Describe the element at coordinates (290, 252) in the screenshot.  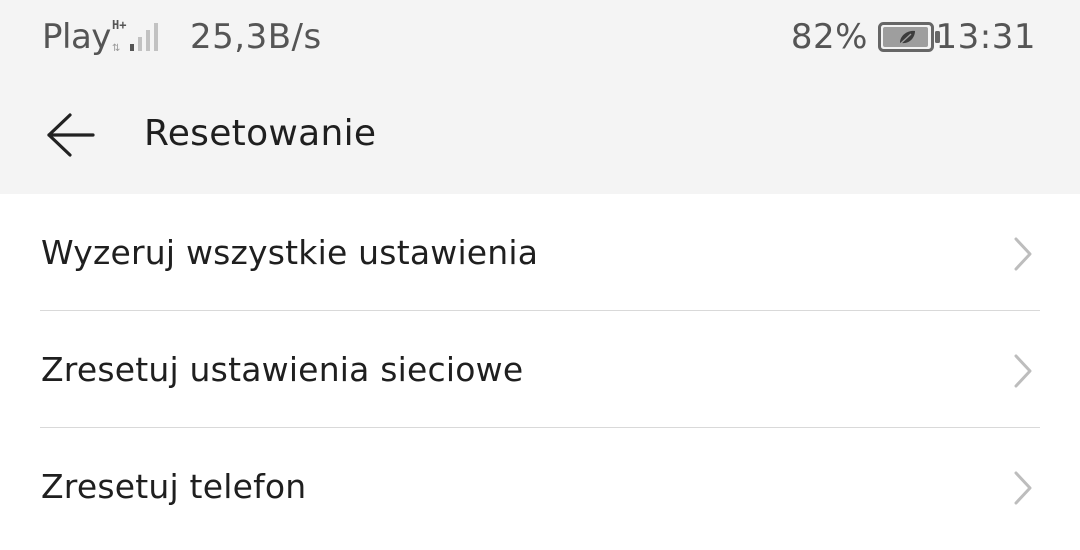
I see `list-item-label: Wyzeruj wszystkie ustawienia` at that location.